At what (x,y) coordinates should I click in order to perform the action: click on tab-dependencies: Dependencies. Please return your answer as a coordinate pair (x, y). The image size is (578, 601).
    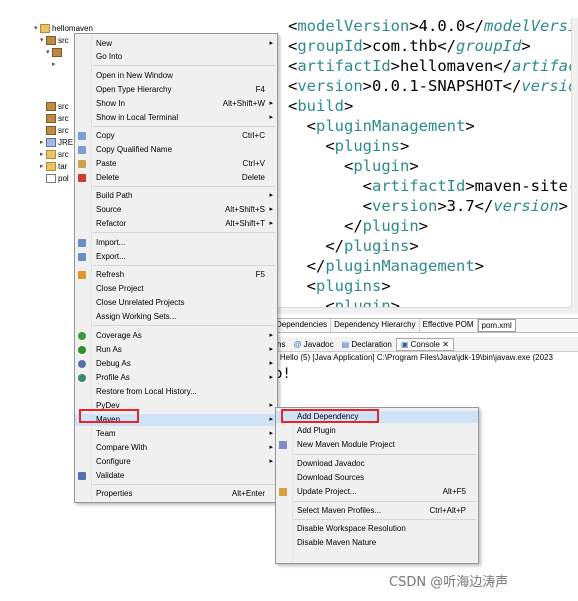
    Looking at the image, I should click on (302, 325).